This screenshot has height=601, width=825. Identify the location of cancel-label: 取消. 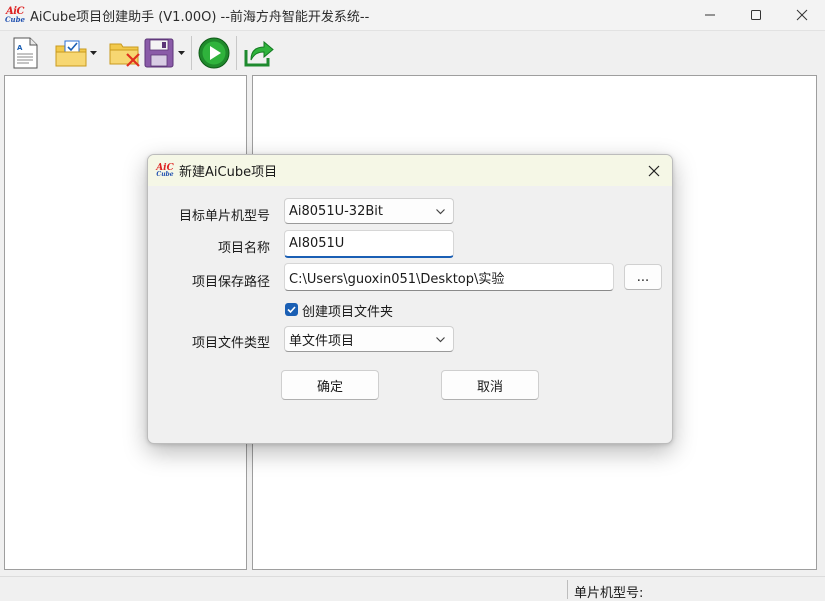
(489, 387).